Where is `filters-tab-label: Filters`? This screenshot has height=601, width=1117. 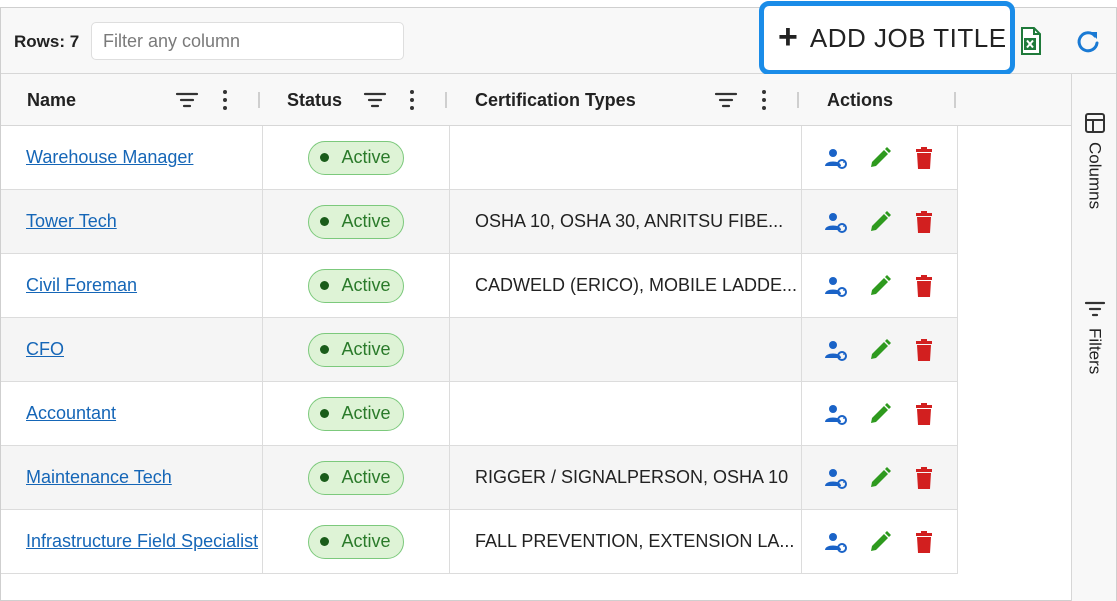 filters-tab-label: Filters is located at coordinates (1095, 351).